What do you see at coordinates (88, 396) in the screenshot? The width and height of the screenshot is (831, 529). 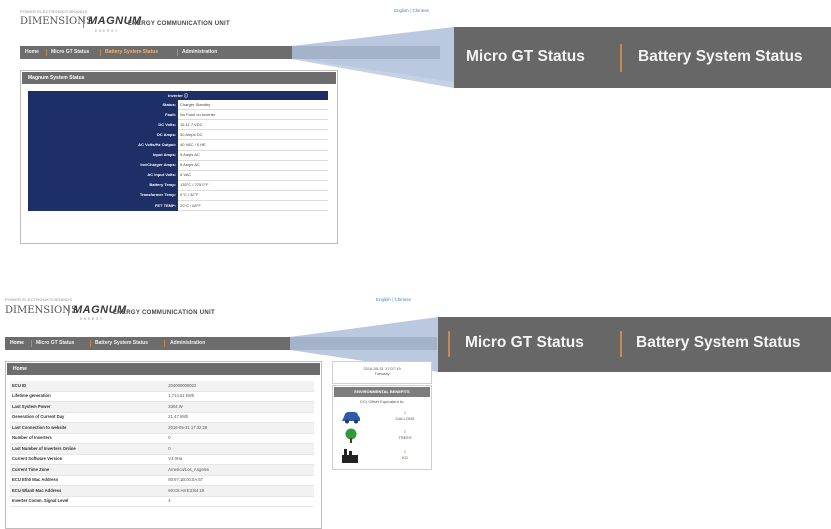 I see `row-label: Lifetime generation` at bounding box center [88, 396].